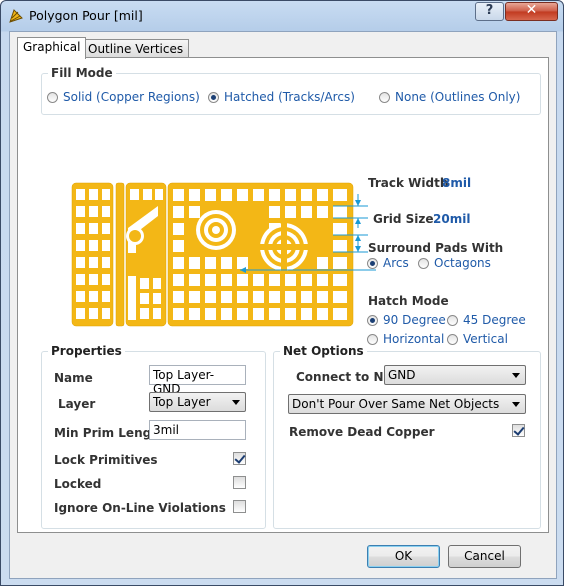 The height and width of the screenshot is (586, 564). Describe the element at coordinates (182, 402) in the screenshot. I see `layer-select-value: Top Layer` at that location.